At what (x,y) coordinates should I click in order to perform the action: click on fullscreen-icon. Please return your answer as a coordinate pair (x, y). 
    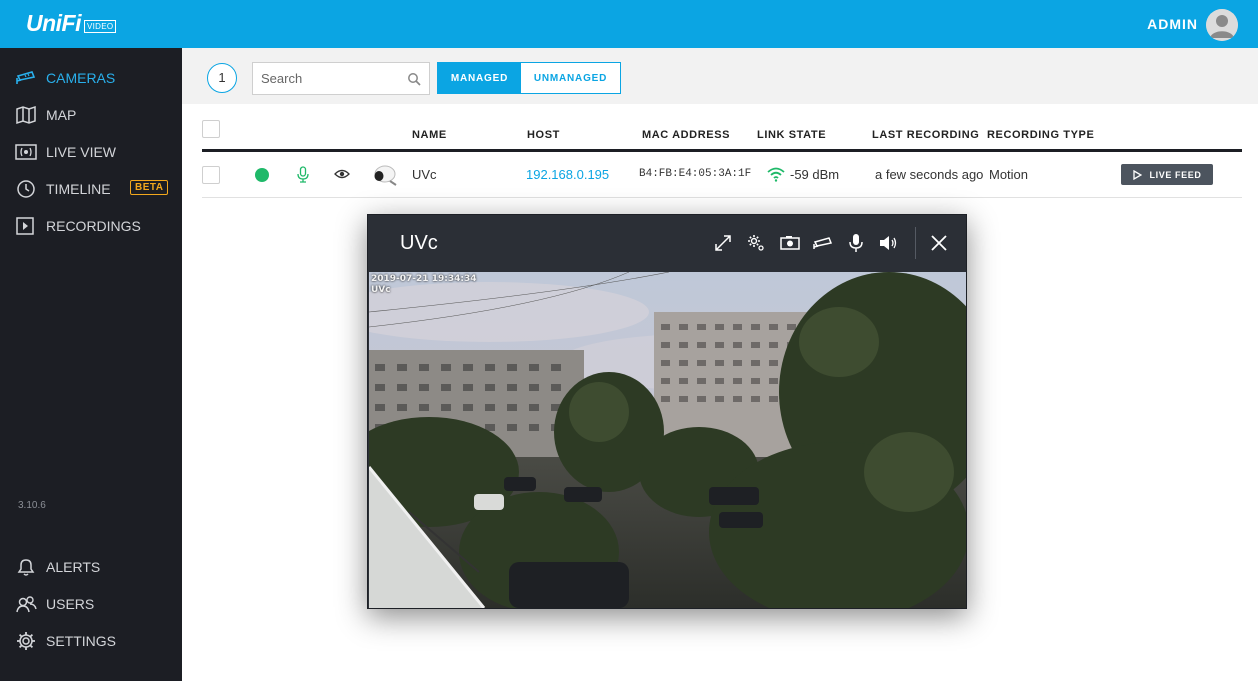
    Looking at the image, I should click on (723, 243).